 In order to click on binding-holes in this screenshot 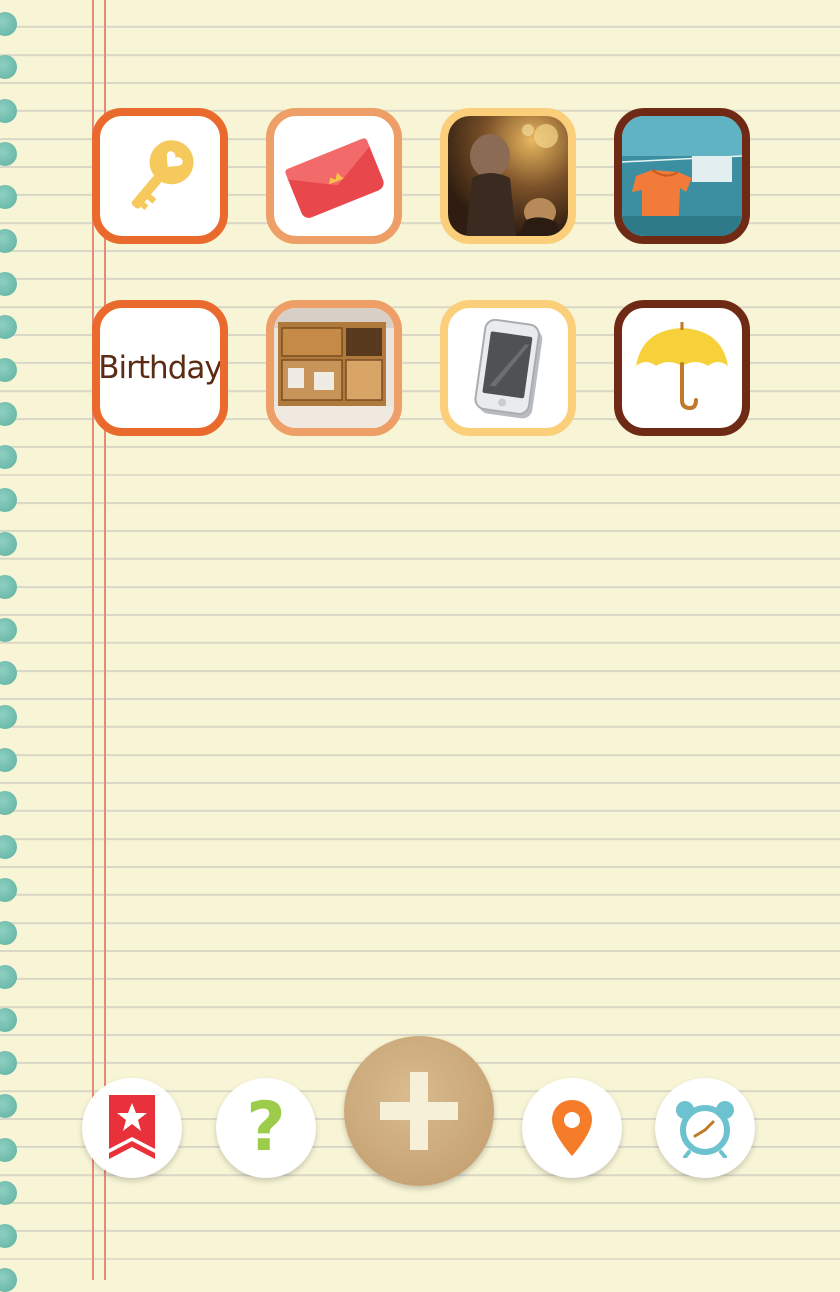, I will do `click(10, 646)`.